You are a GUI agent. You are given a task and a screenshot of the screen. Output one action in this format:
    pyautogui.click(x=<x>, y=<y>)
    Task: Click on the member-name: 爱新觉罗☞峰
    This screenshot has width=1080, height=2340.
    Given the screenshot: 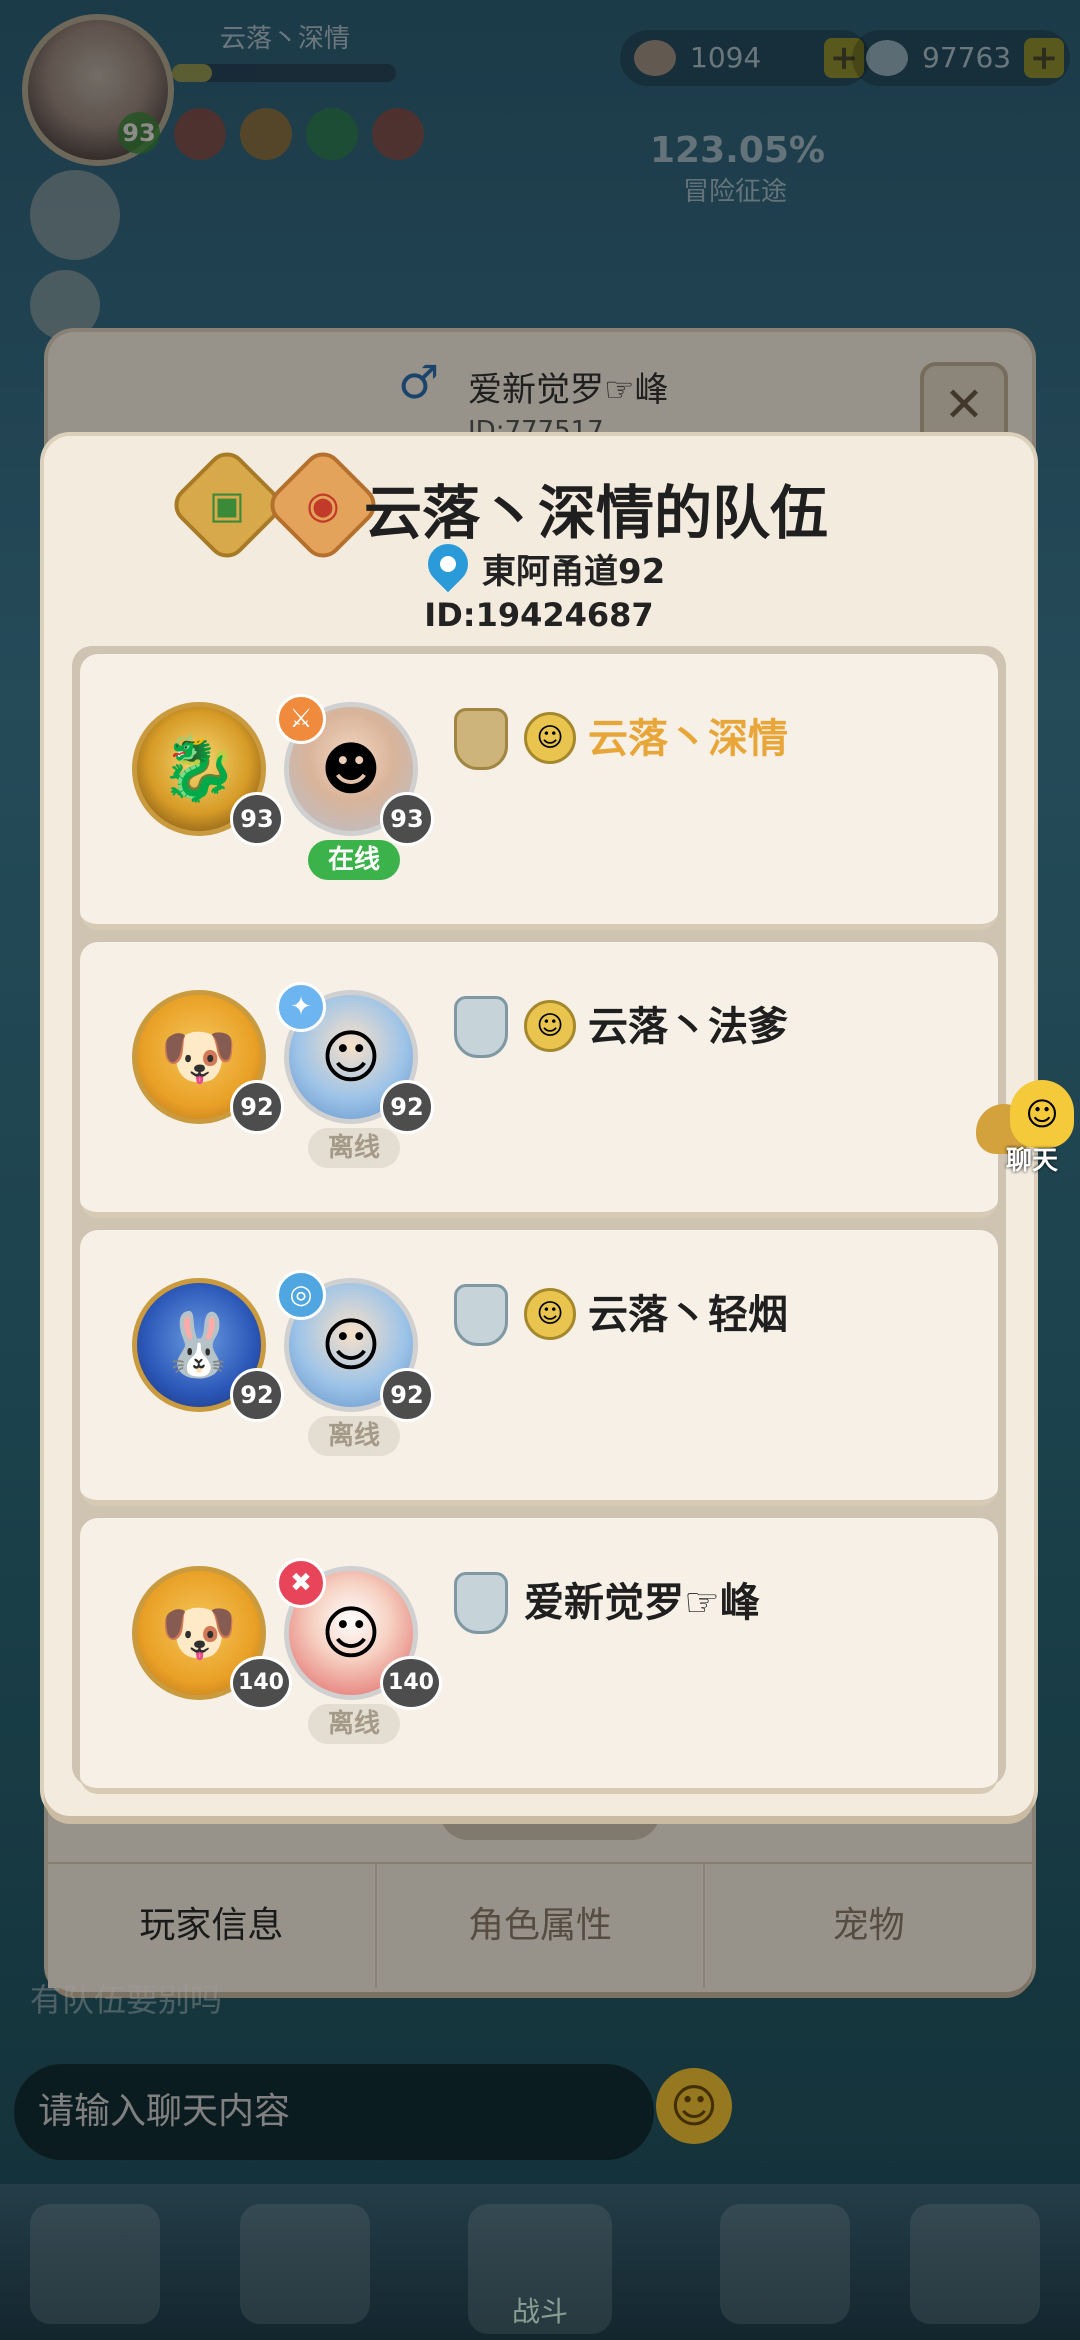 What is the action you would take?
    pyautogui.click(x=642, y=1603)
    